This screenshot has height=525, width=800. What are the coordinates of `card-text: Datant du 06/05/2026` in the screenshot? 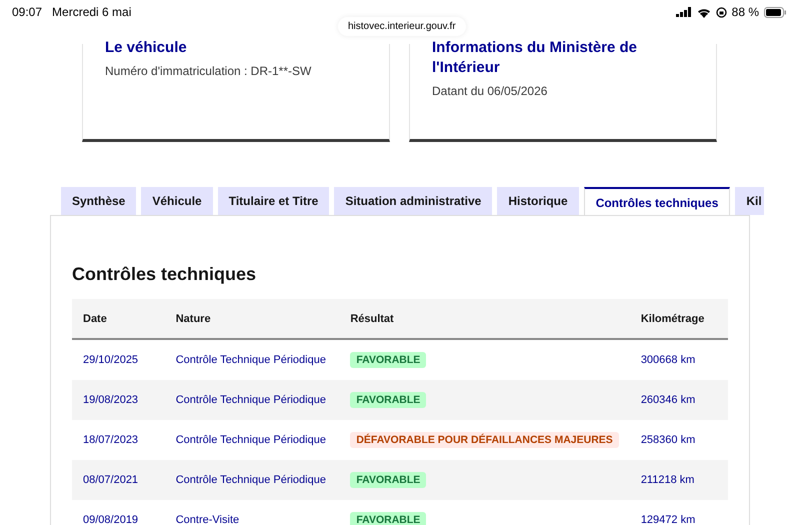 It's located at (490, 91).